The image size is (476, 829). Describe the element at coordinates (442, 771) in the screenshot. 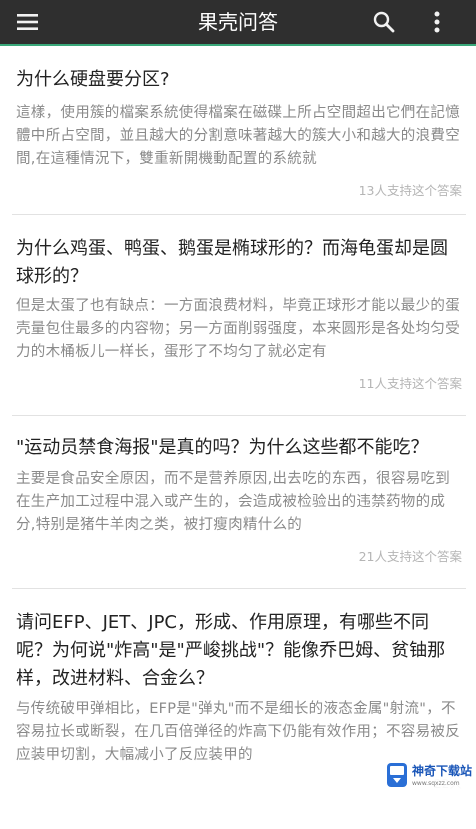

I see `watermark-name: 神奇下载站` at that location.